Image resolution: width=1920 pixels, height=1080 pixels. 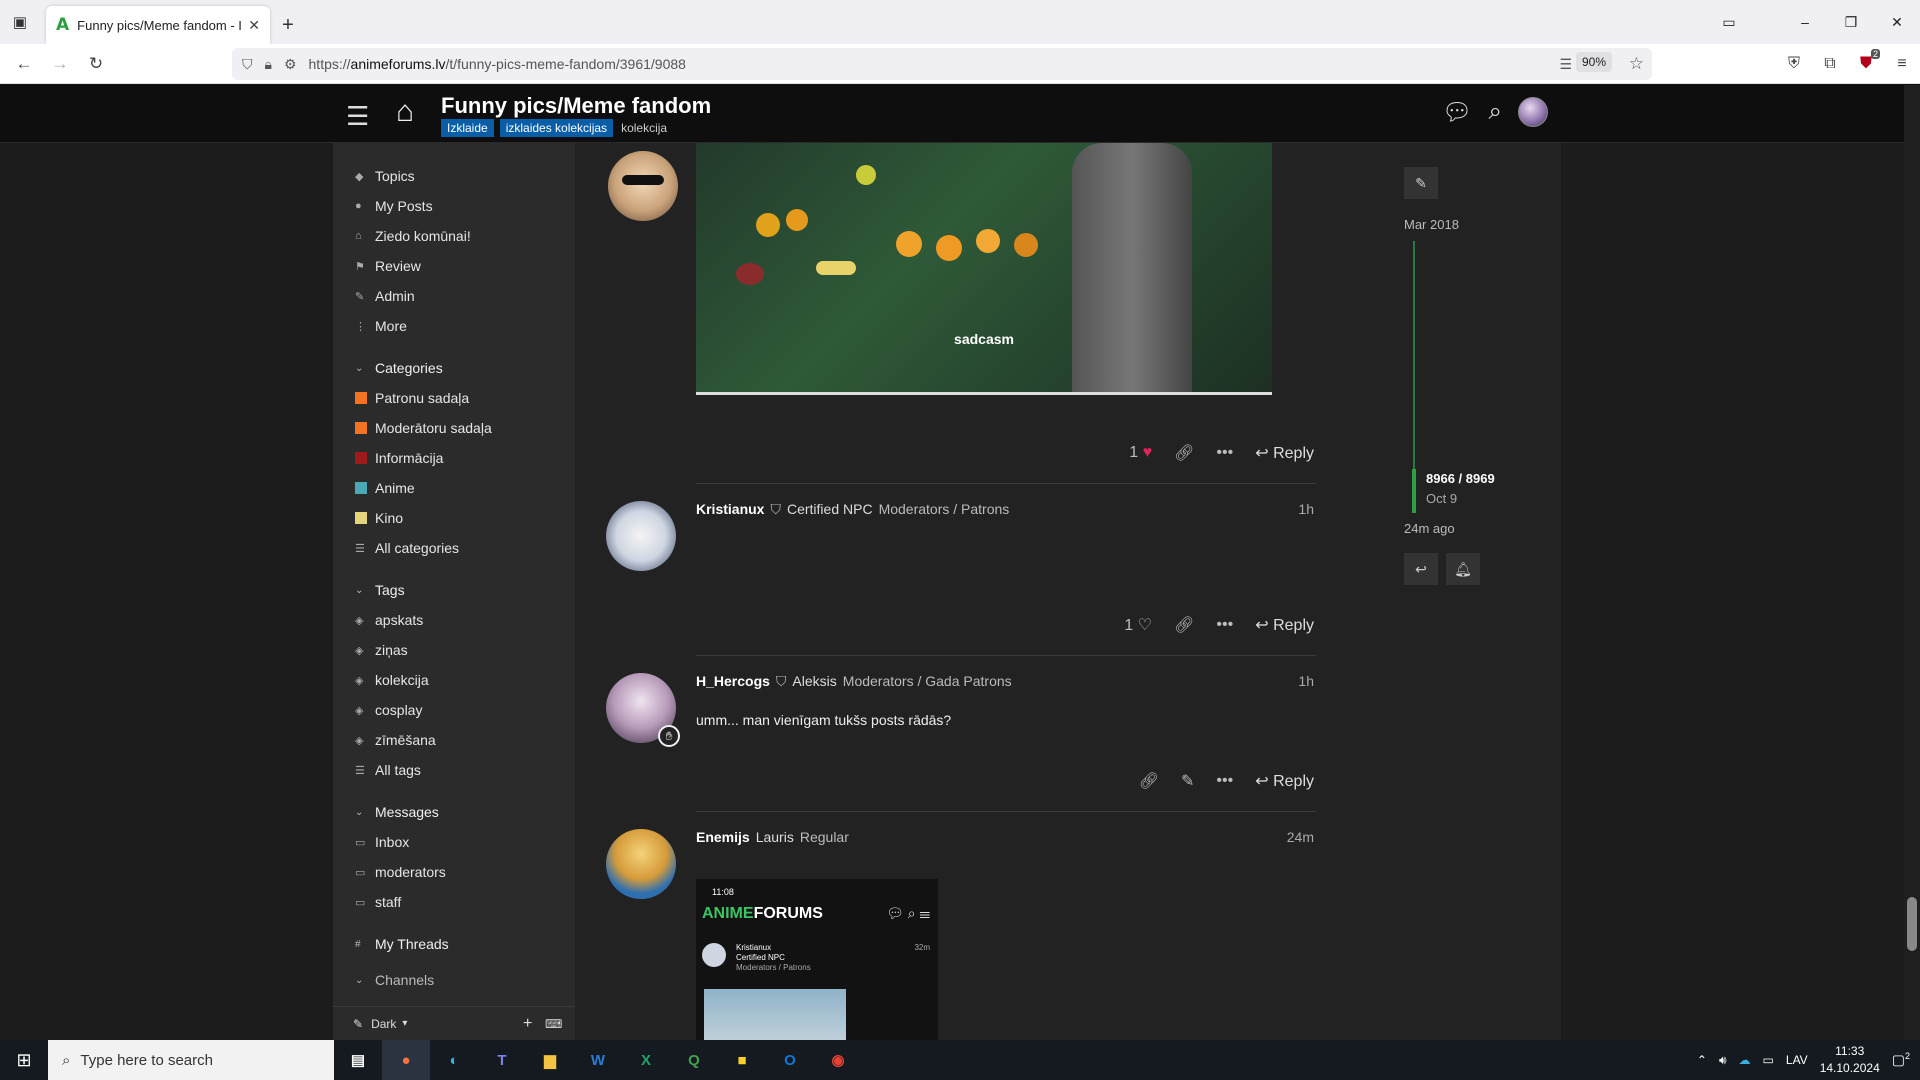 What do you see at coordinates (1866, 61) in the screenshot?
I see `ublock-icon: ⛊ 2` at bounding box center [1866, 61].